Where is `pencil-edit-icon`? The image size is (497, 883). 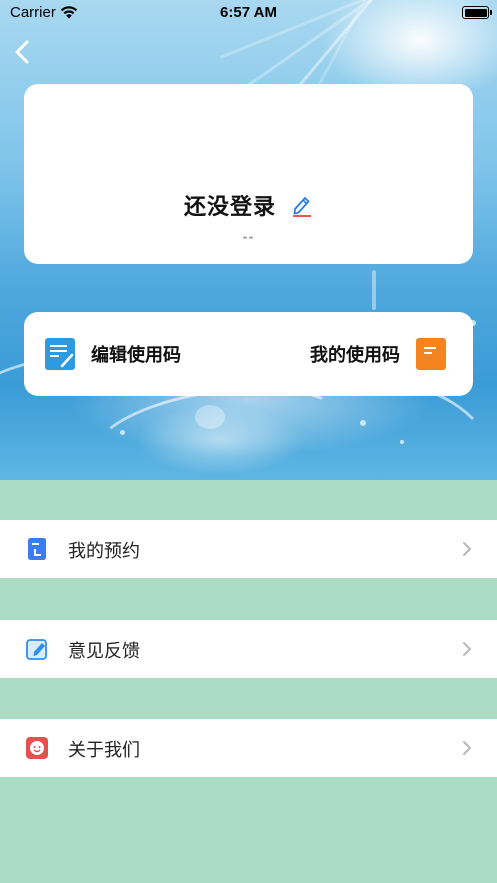 pencil-edit-icon is located at coordinates (302, 205).